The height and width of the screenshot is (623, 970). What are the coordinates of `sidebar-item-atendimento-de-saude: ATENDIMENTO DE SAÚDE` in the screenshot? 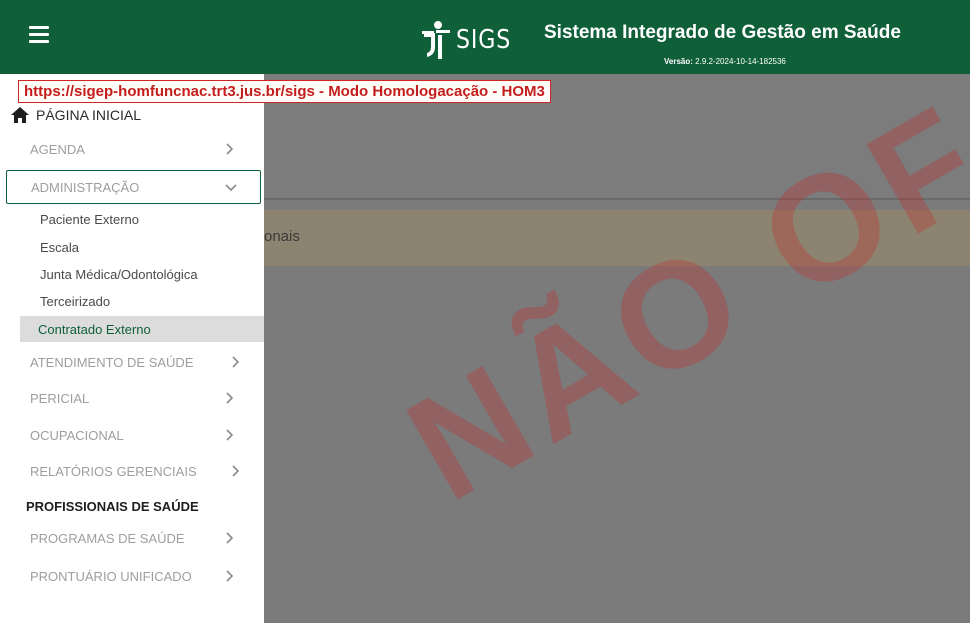 It's located at (133, 362).